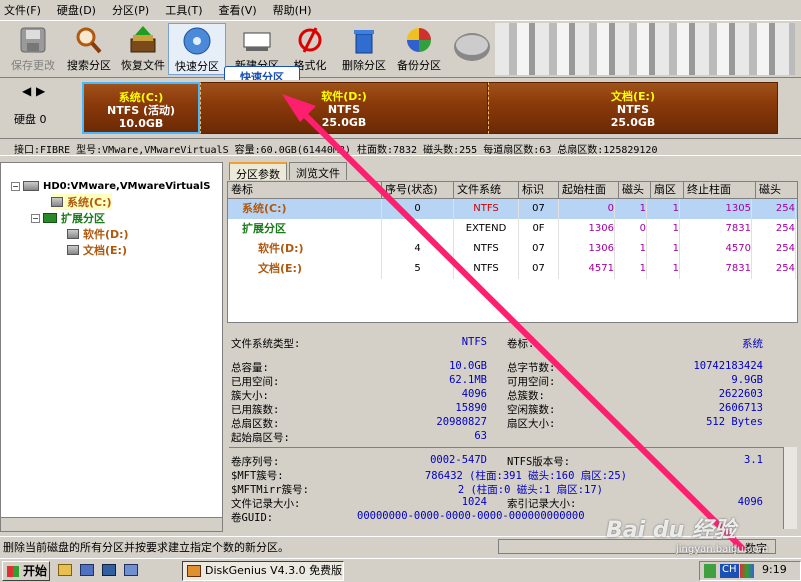  Describe the element at coordinates (587, 209) in the screenshot. I see `cell-start-cyl: 0` at that location.